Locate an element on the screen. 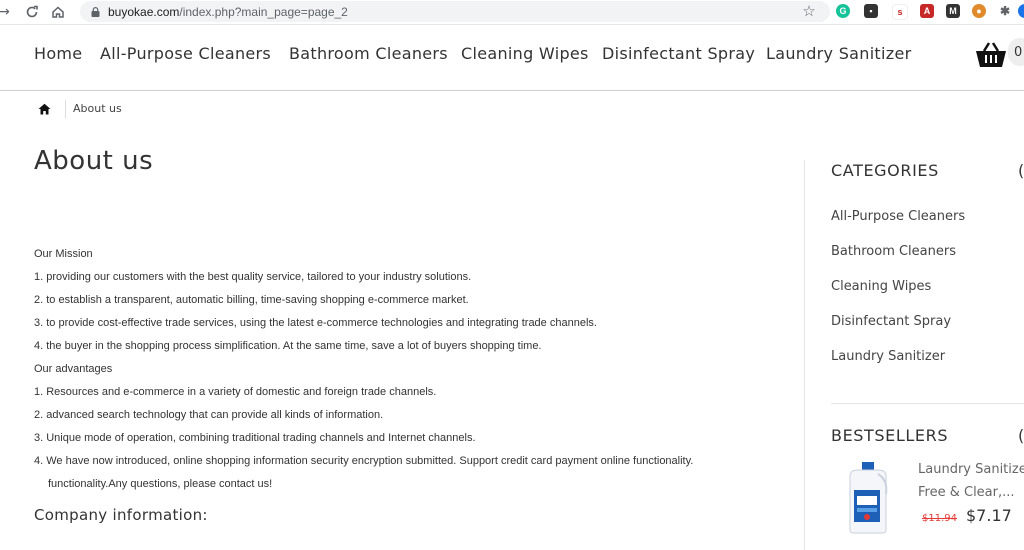 This screenshot has height=550, width=1024. breadcrumb-separator is located at coordinates (65, 109).